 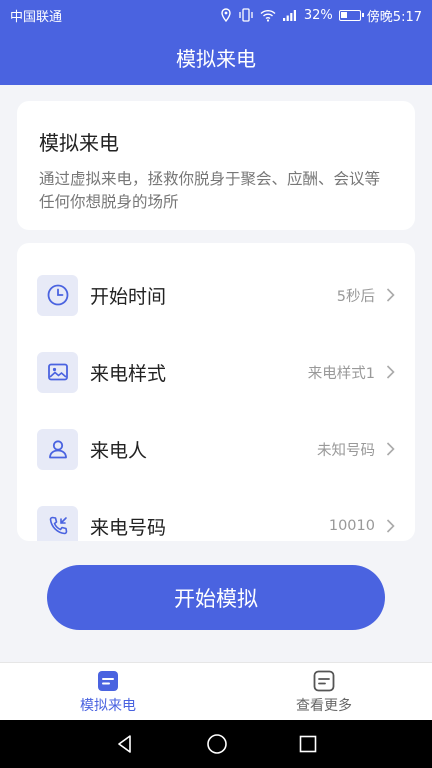 I want to click on setting-label: 来电号码, so click(x=128, y=527).